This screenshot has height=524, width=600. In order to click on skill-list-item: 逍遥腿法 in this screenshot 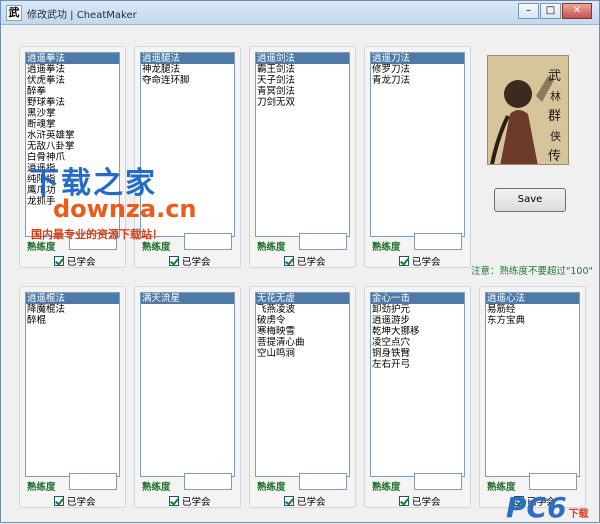, I will do `click(187, 58)`.